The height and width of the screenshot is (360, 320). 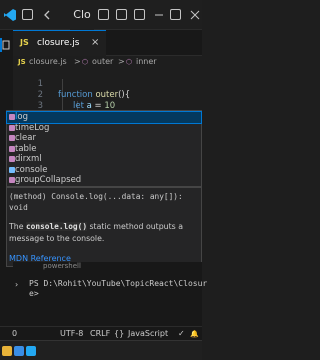 I want to click on suggestion-item: log, so click(x=104, y=117).